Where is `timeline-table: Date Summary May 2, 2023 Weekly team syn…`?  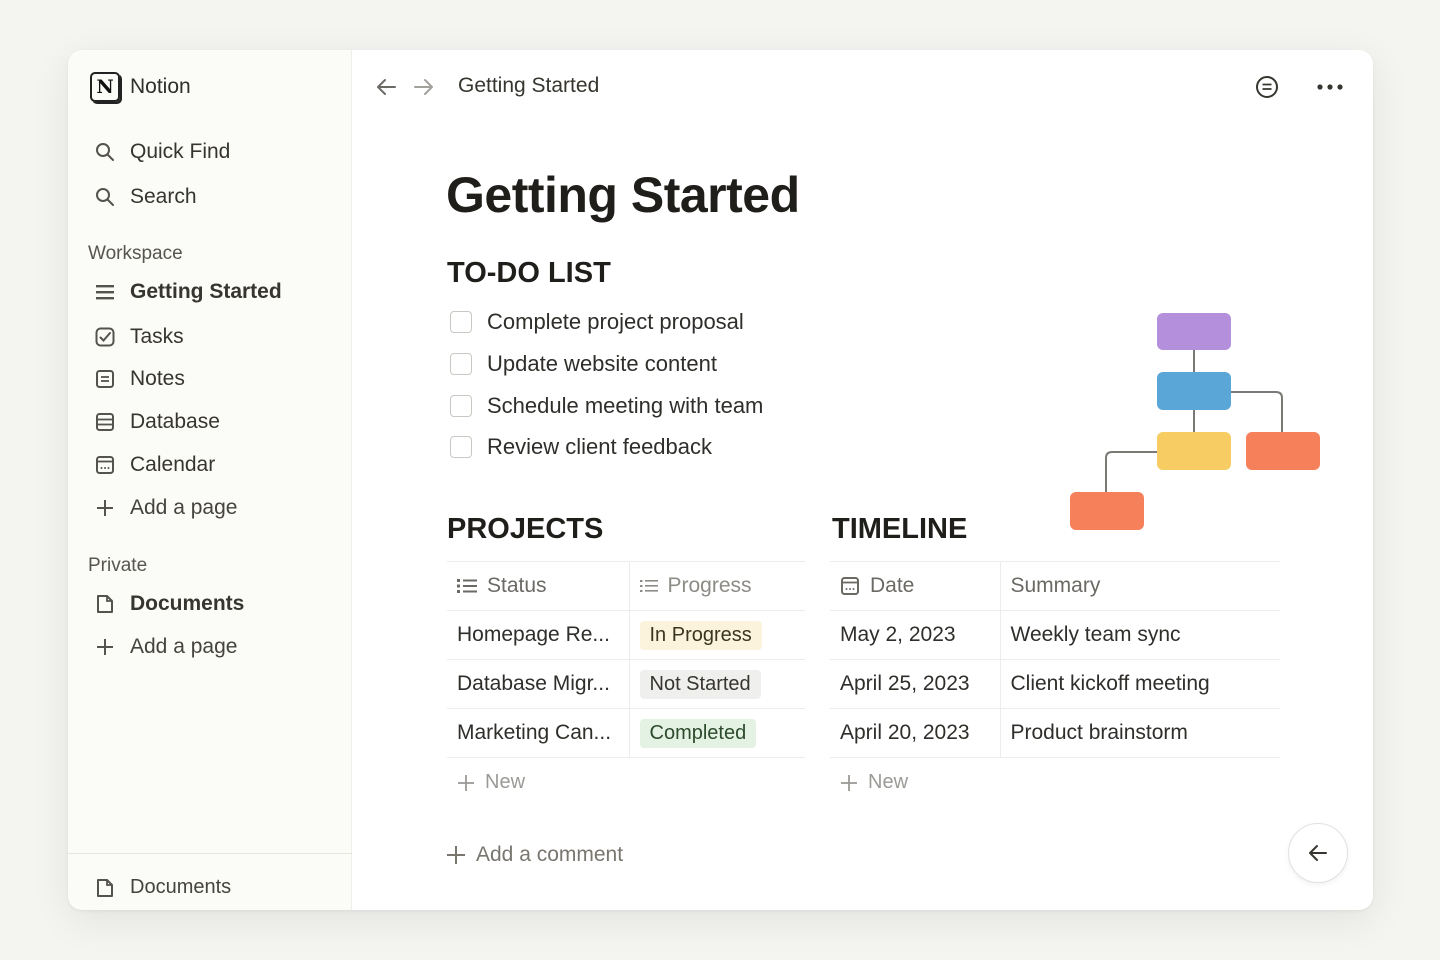
timeline-table: Date Summary May 2, 2023 Weekly team syn… is located at coordinates (1055, 659).